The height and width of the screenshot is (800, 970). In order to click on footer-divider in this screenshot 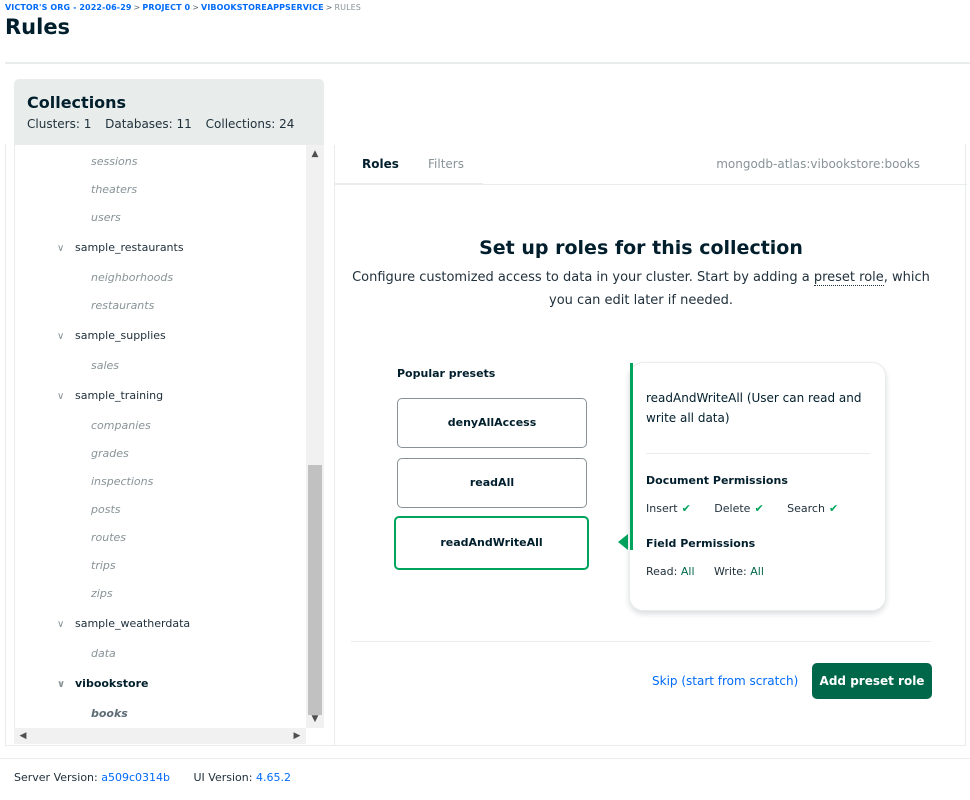, I will do `click(485, 758)`.